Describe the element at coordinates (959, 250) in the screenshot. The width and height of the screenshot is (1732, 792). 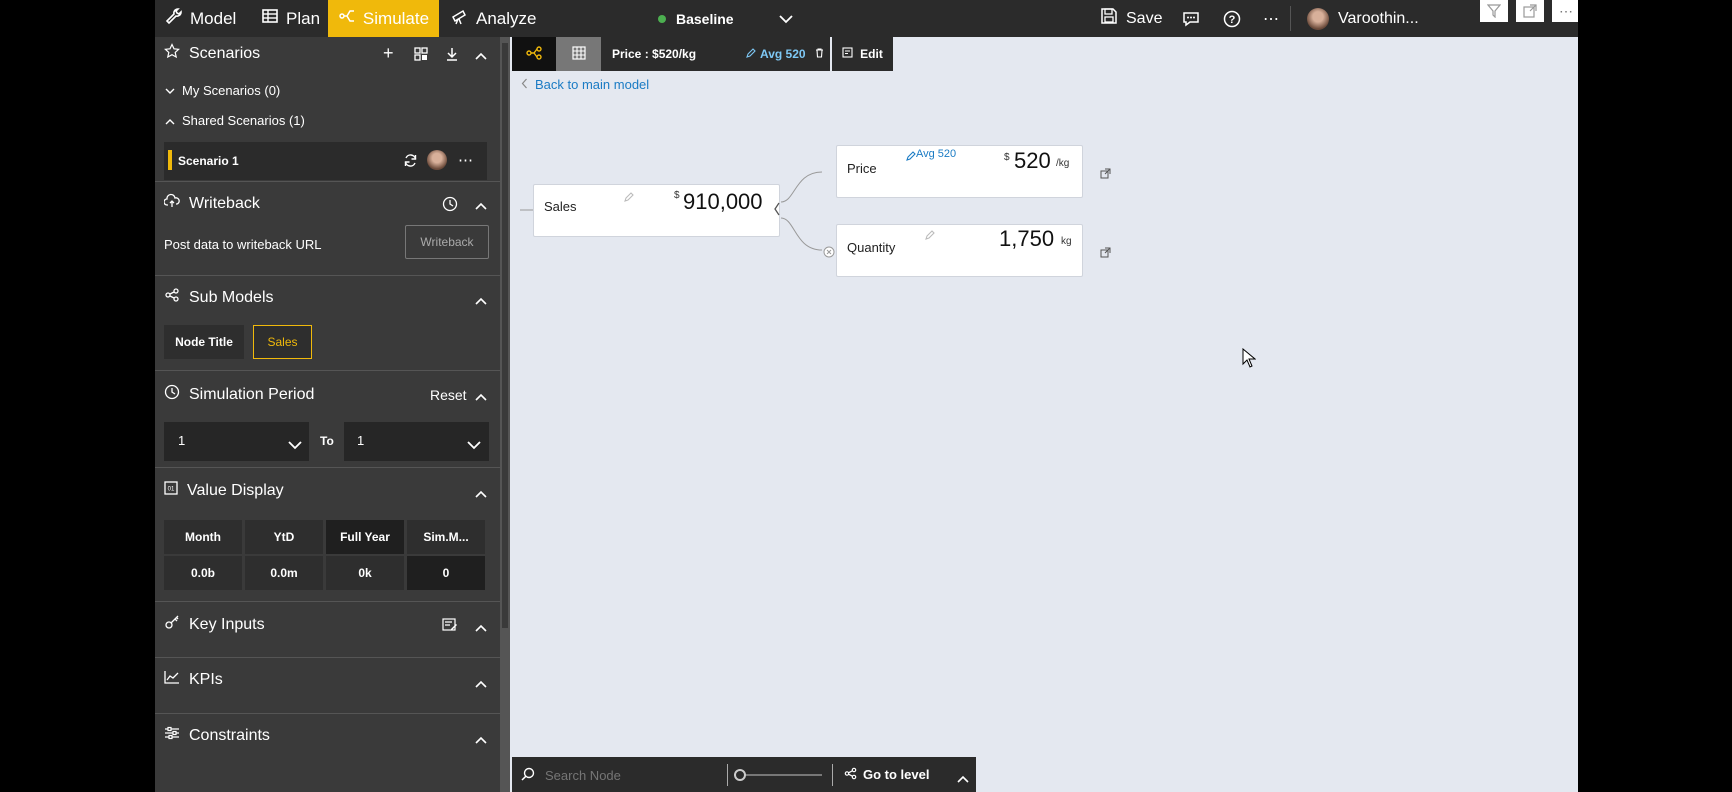
I see `quantity-node: Quantity 1,750 kg` at that location.